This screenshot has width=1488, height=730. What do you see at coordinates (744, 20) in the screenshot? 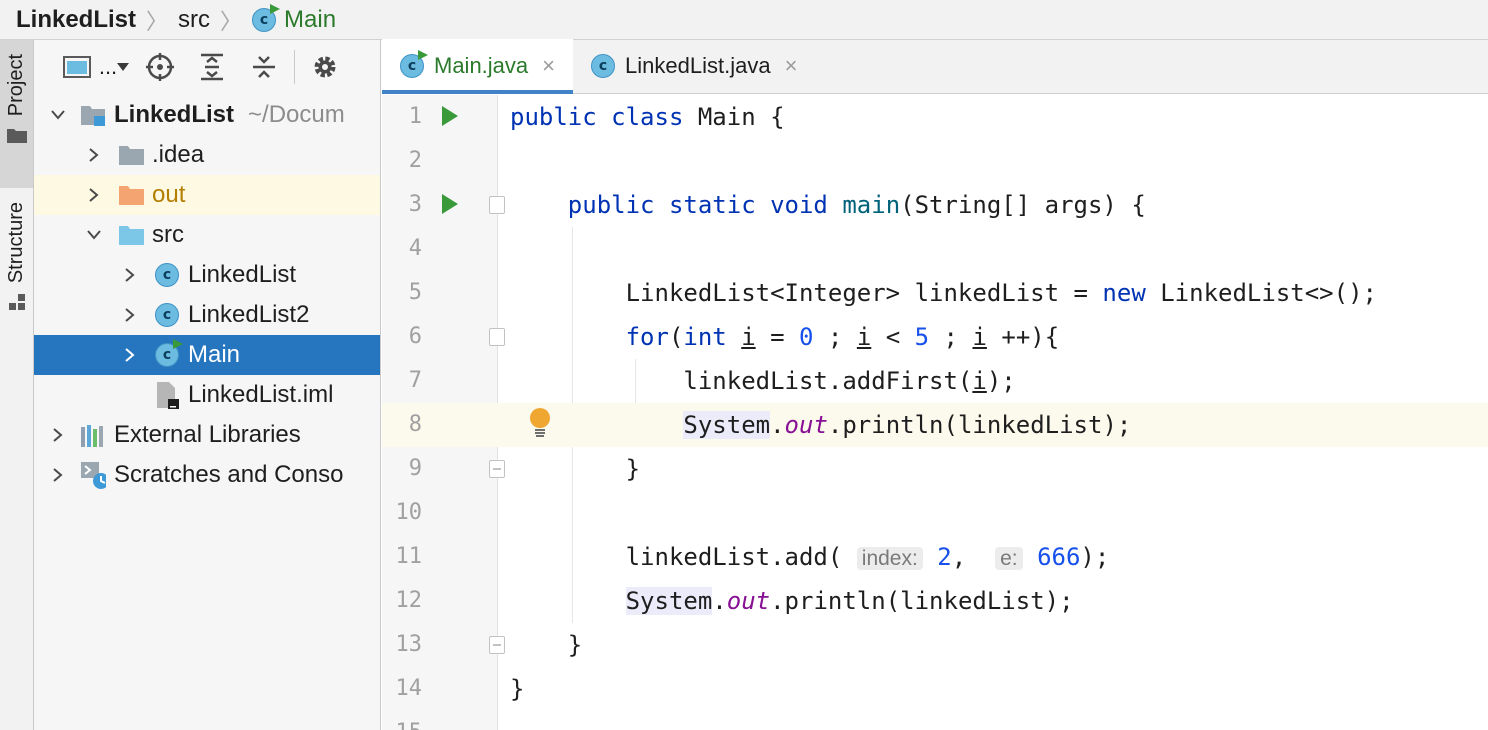
I see `navigation-bar: LinkedList 〉 src 〉 c Main` at bounding box center [744, 20].